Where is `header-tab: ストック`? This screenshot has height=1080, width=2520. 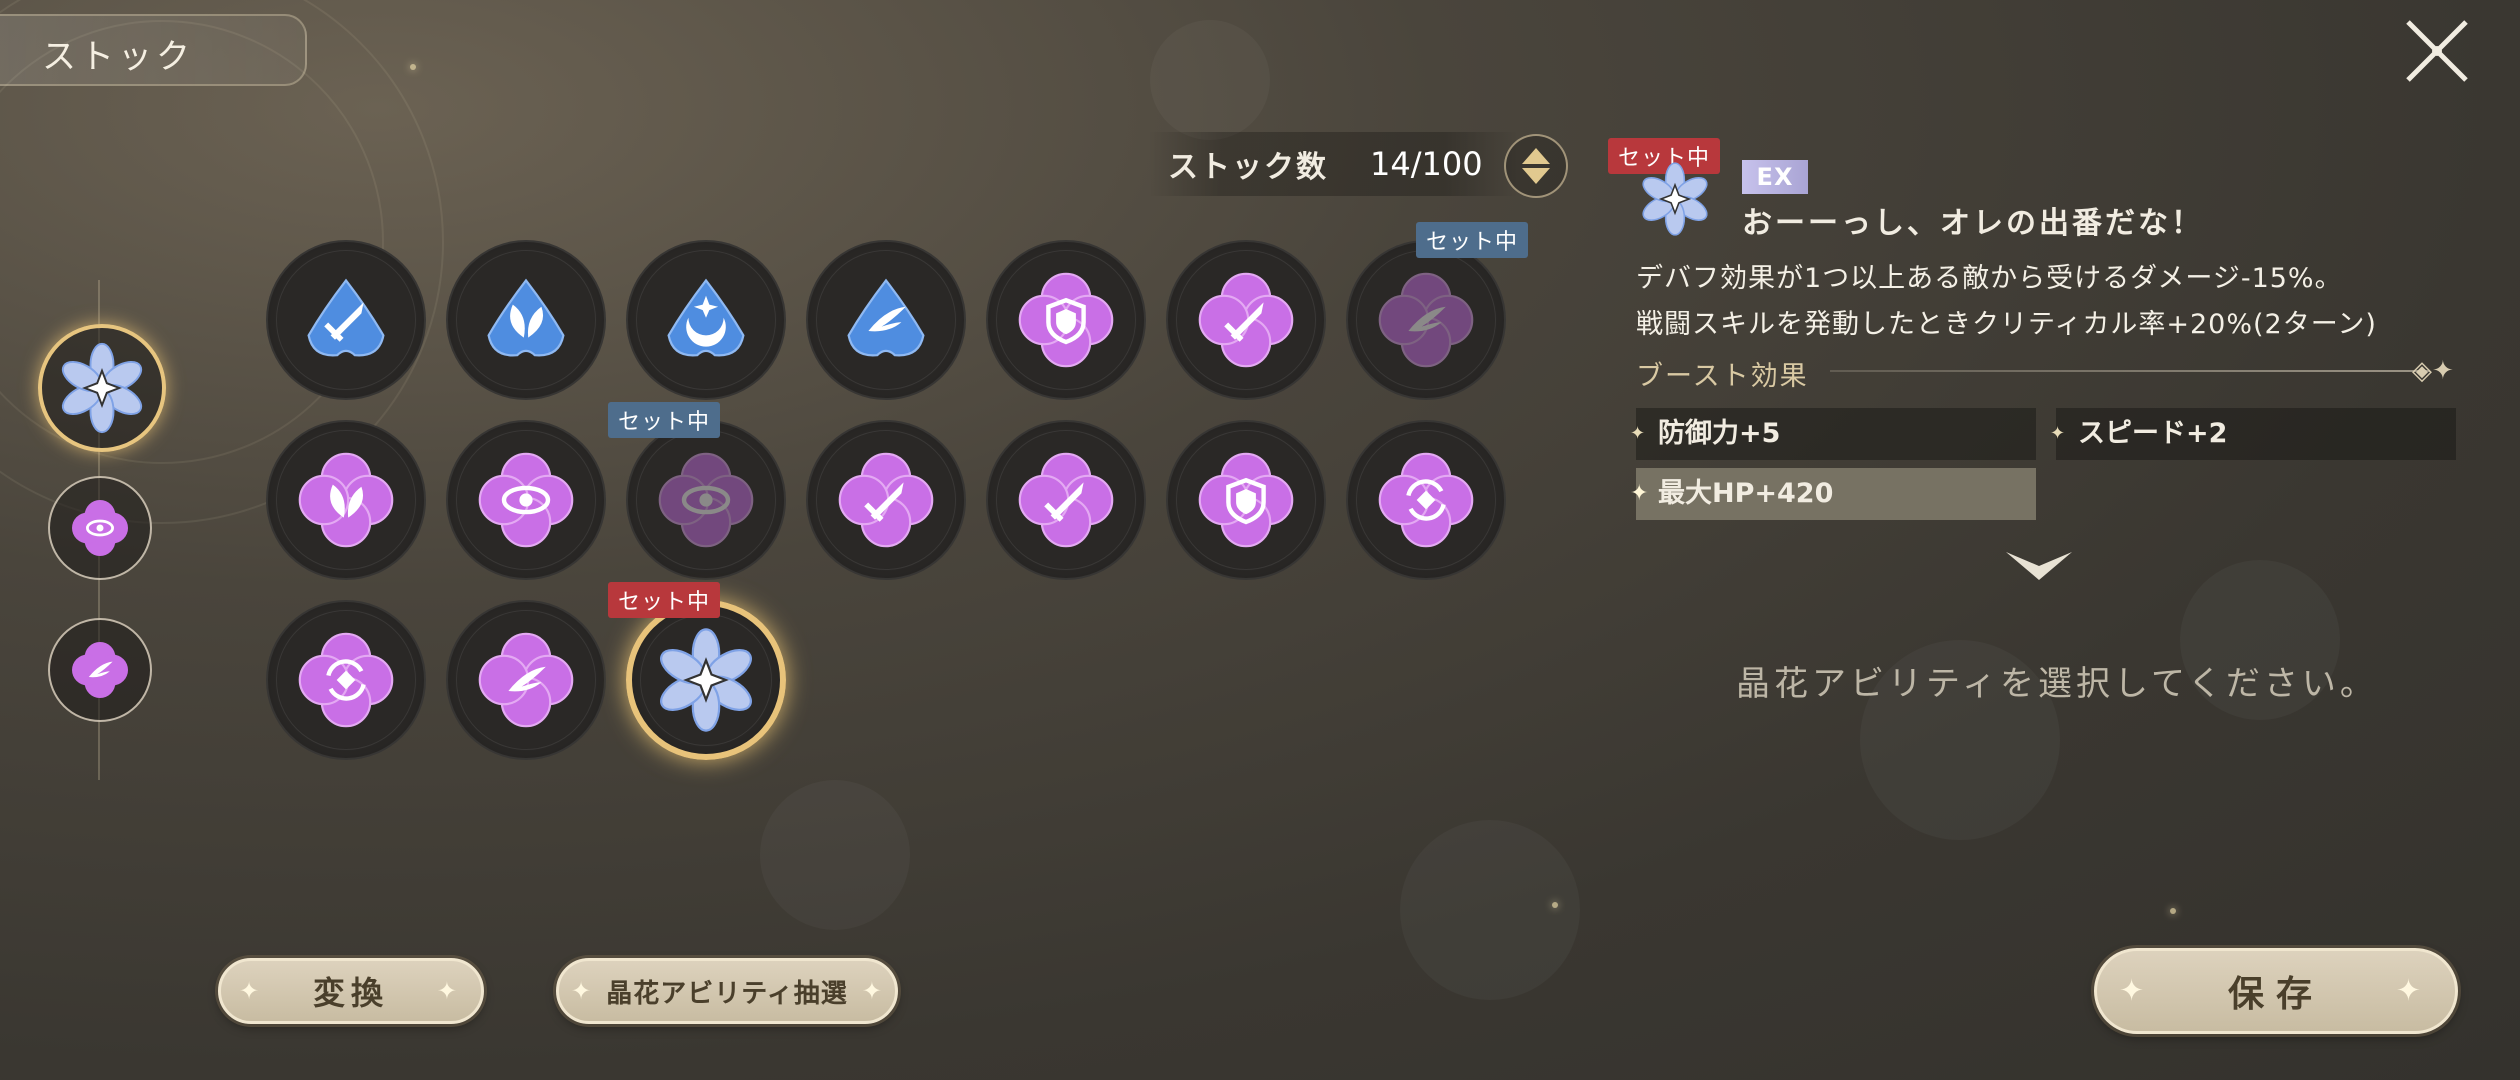 header-tab: ストック is located at coordinates (153, 50).